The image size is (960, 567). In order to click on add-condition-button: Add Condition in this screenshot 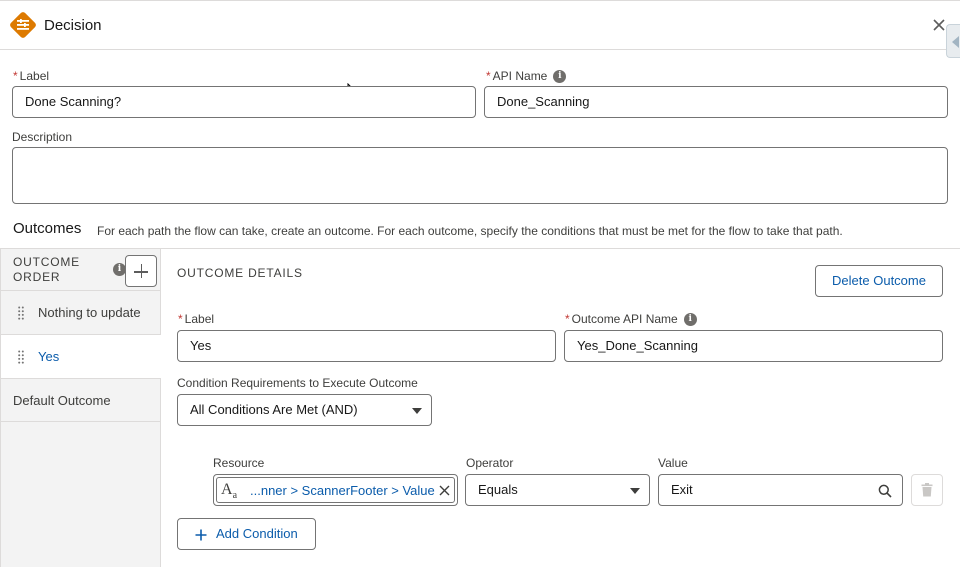, I will do `click(246, 534)`.